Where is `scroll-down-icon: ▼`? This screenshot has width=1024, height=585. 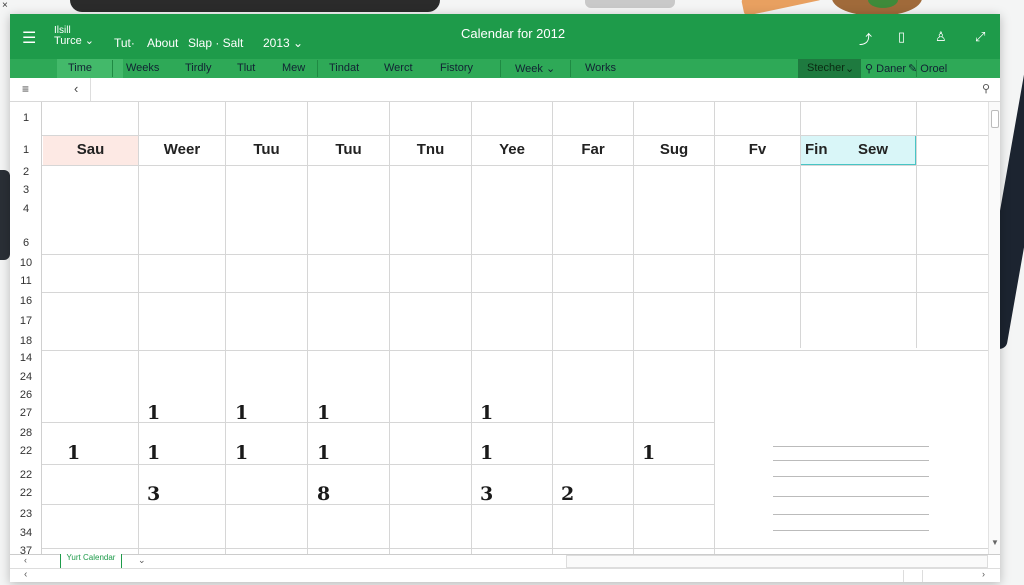
scroll-down-icon: ▼ is located at coordinates (995, 542).